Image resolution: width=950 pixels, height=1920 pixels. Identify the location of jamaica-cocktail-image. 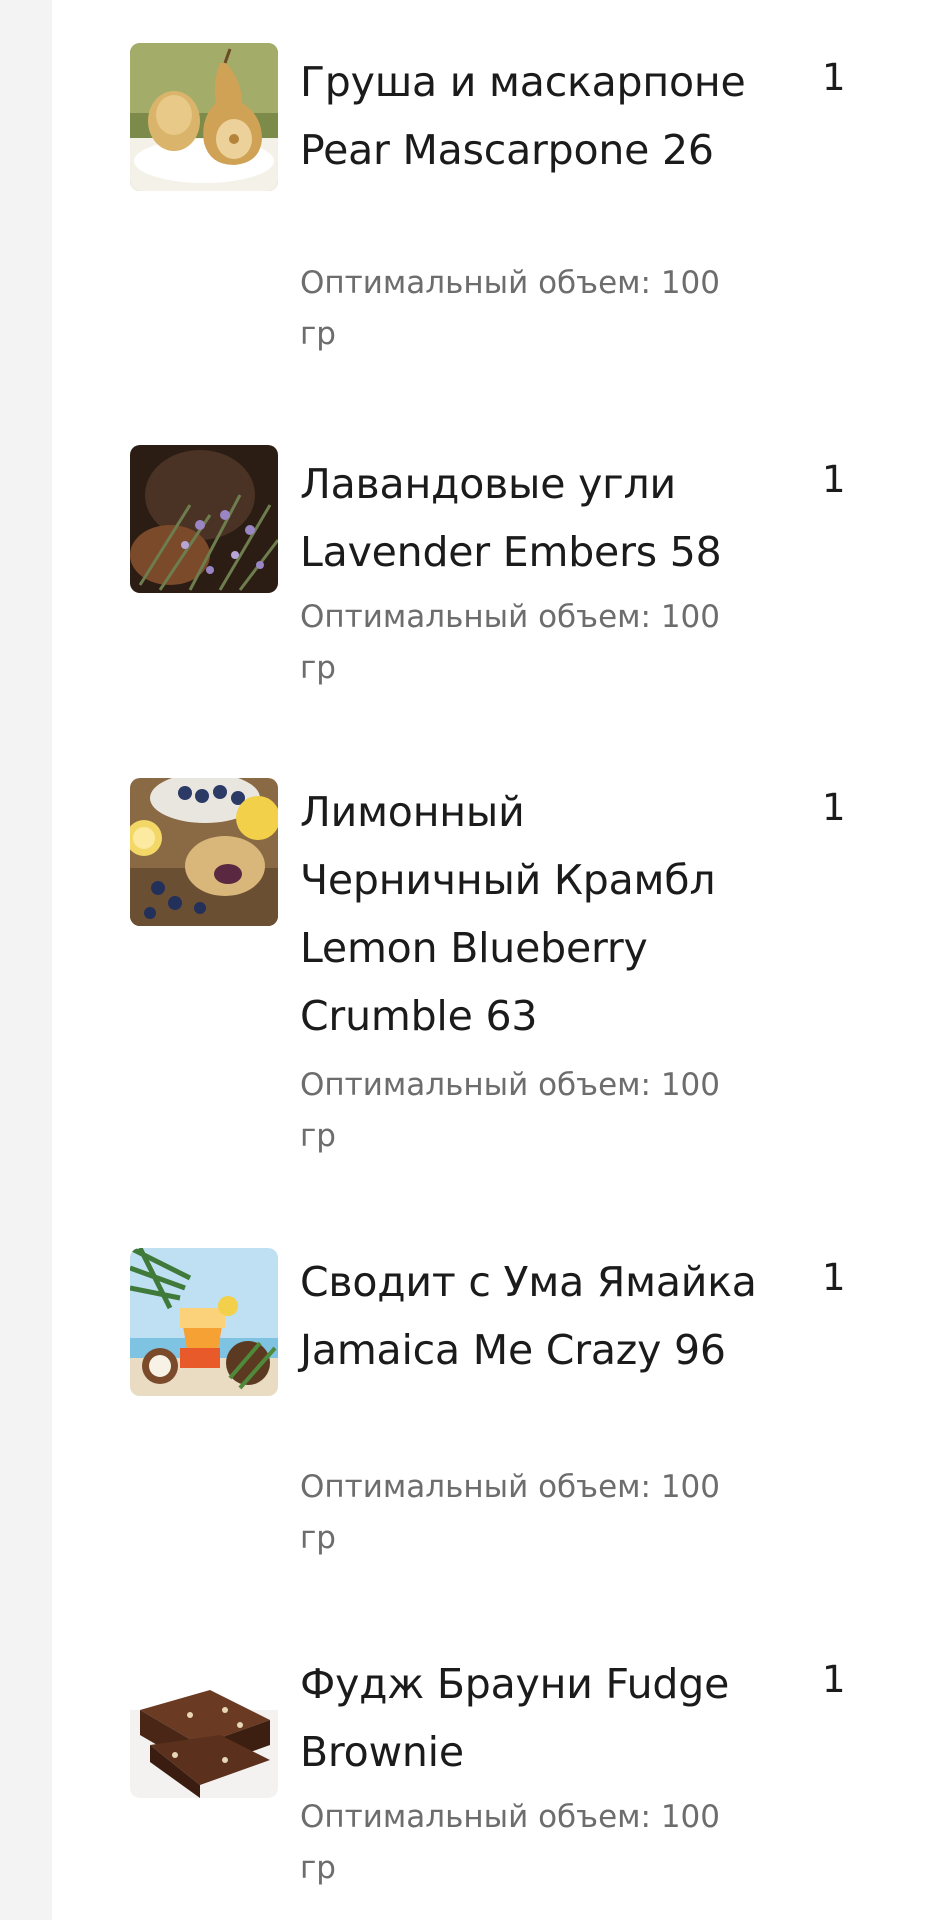
(204, 1322).